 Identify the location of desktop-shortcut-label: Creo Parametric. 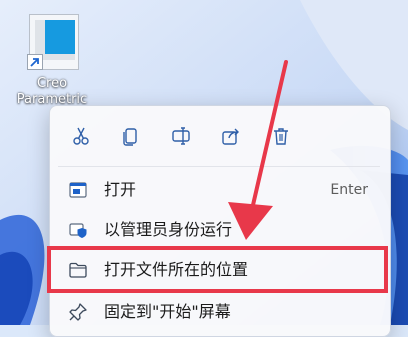
(52, 91).